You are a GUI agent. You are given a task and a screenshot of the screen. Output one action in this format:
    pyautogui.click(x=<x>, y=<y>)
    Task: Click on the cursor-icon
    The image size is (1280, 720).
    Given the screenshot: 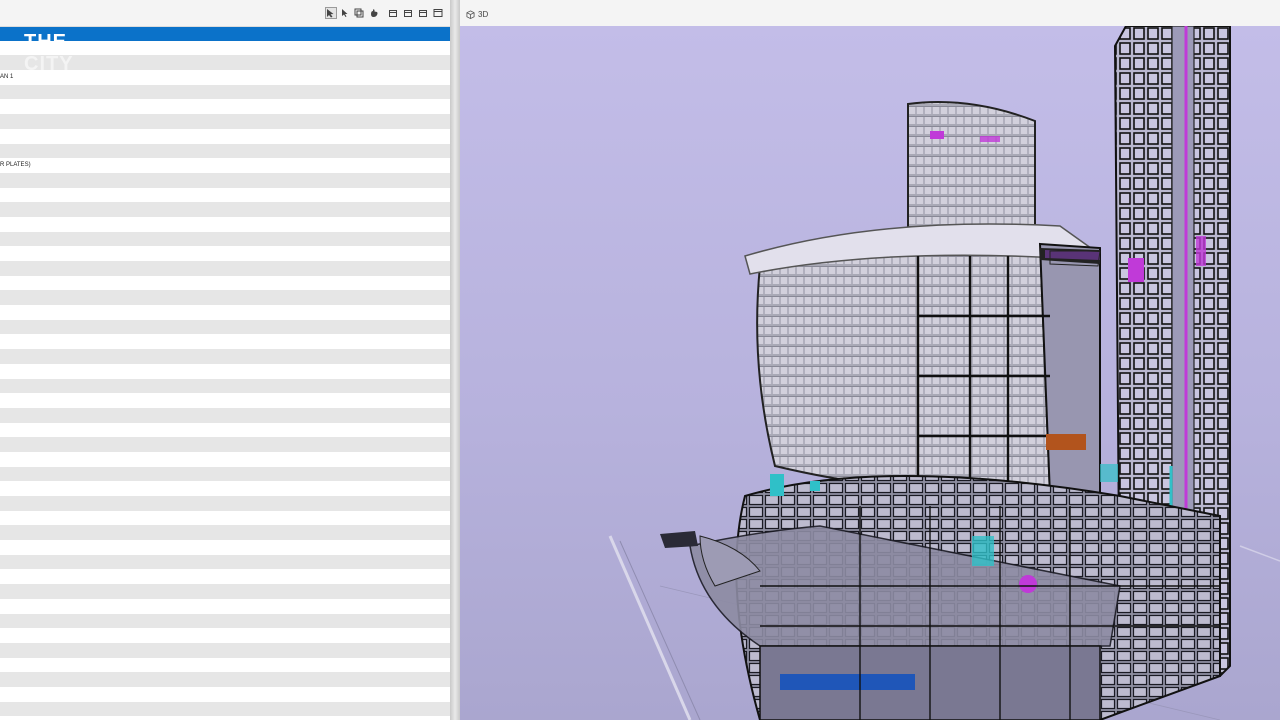 What is the action you would take?
    pyautogui.click(x=345, y=13)
    